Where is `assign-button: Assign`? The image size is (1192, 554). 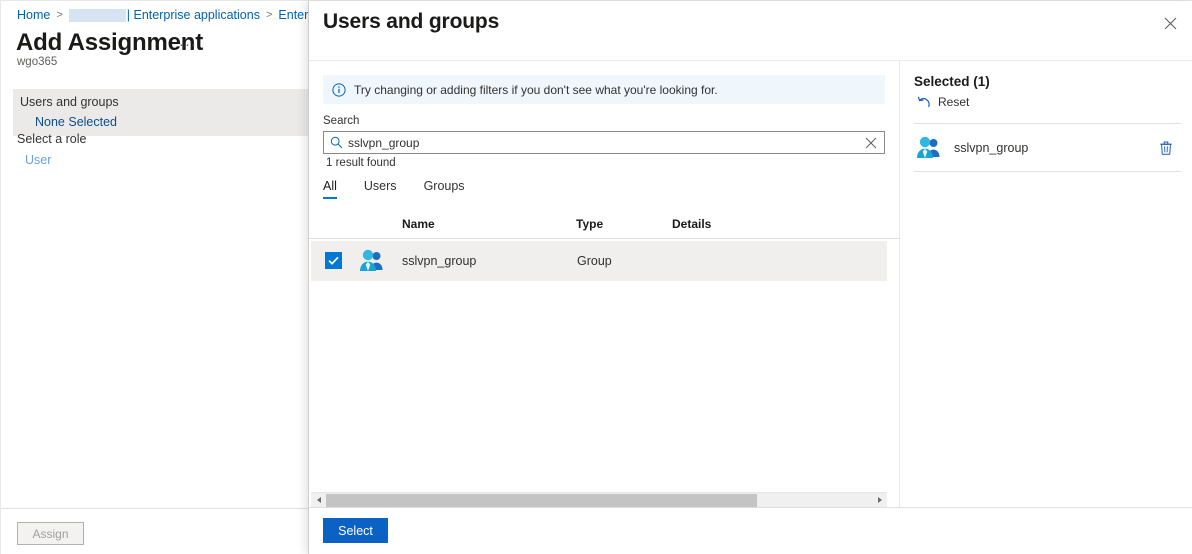 assign-button: Assign is located at coordinates (50, 533).